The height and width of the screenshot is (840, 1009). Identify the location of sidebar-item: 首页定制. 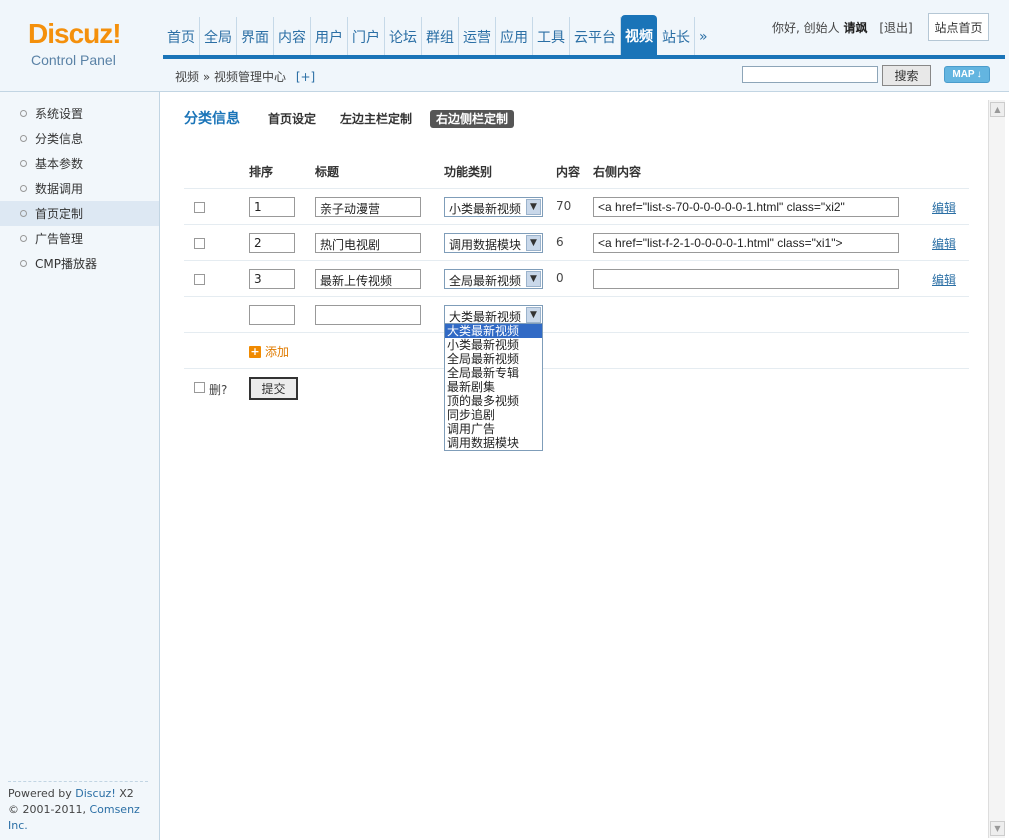
(79, 213).